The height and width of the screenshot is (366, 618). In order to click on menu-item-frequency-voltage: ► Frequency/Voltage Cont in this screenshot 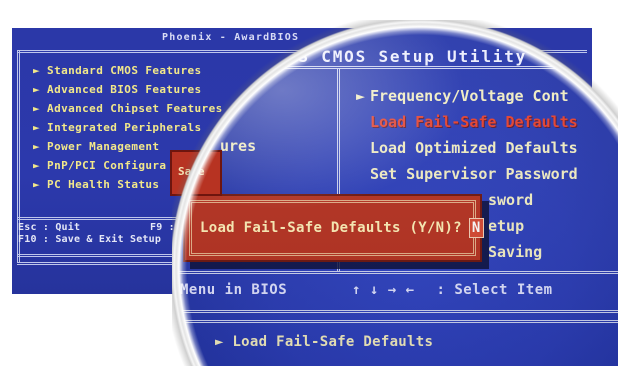, I will do `click(467, 96)`.